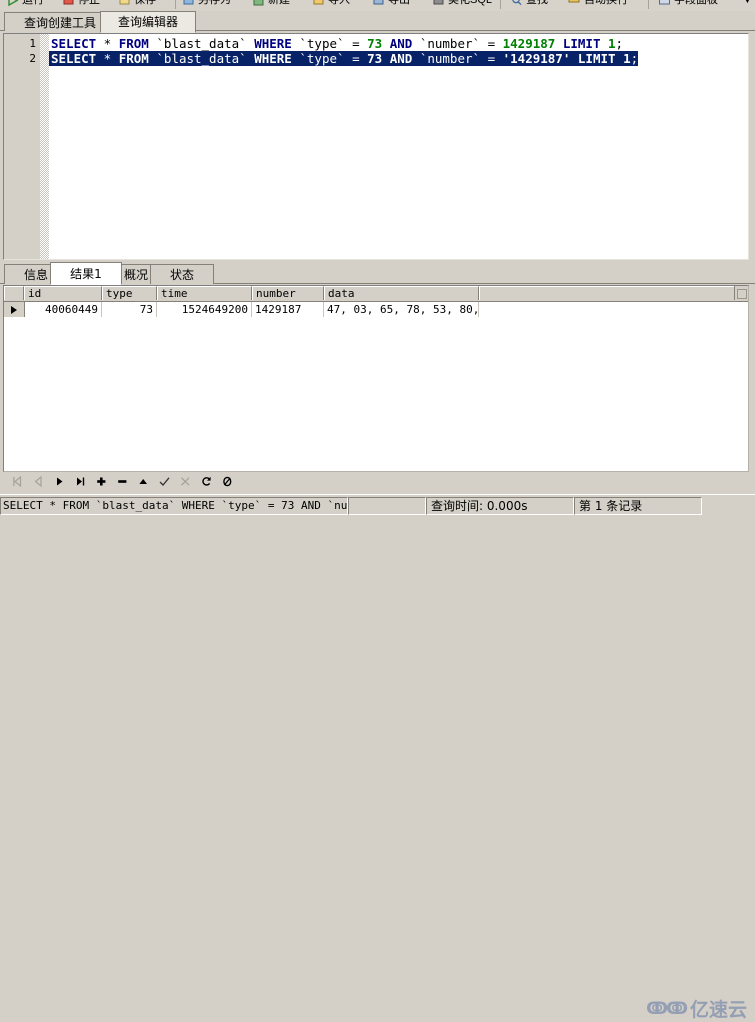 The image size is (755, 1022). What do you see at coordinates (741, 293) in the screenshot?
I see `grid-vertical-scrollbar` at bounding box center [741, 293].